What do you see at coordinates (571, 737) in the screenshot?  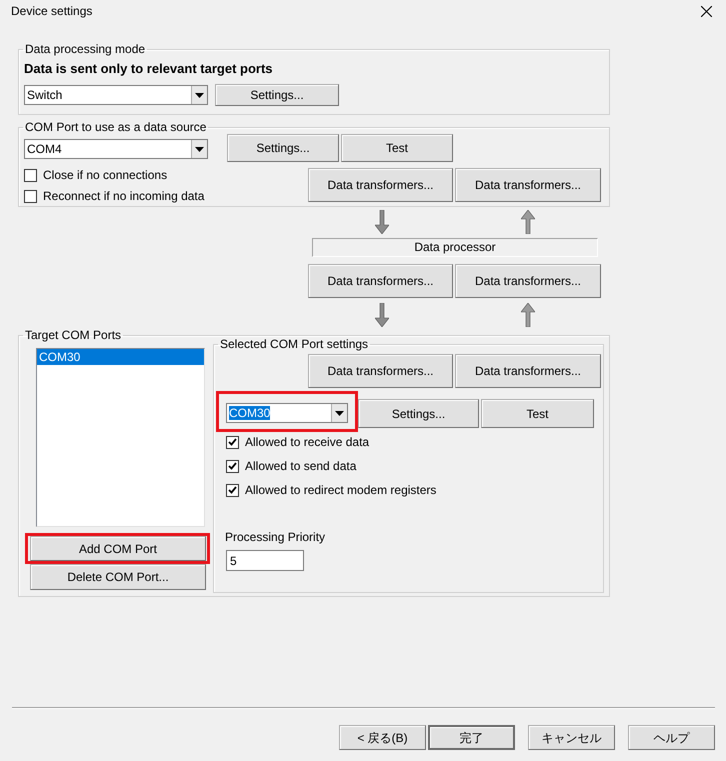 I see `dialog-button: キャンセル` at bounding box center [571, 737].